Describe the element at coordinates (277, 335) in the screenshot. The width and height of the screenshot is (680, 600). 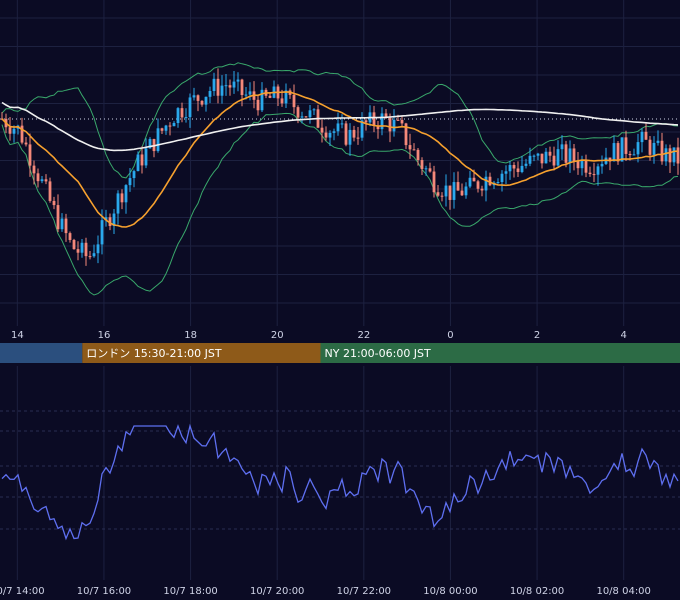
I see `x-tick-label: 20` at that location.